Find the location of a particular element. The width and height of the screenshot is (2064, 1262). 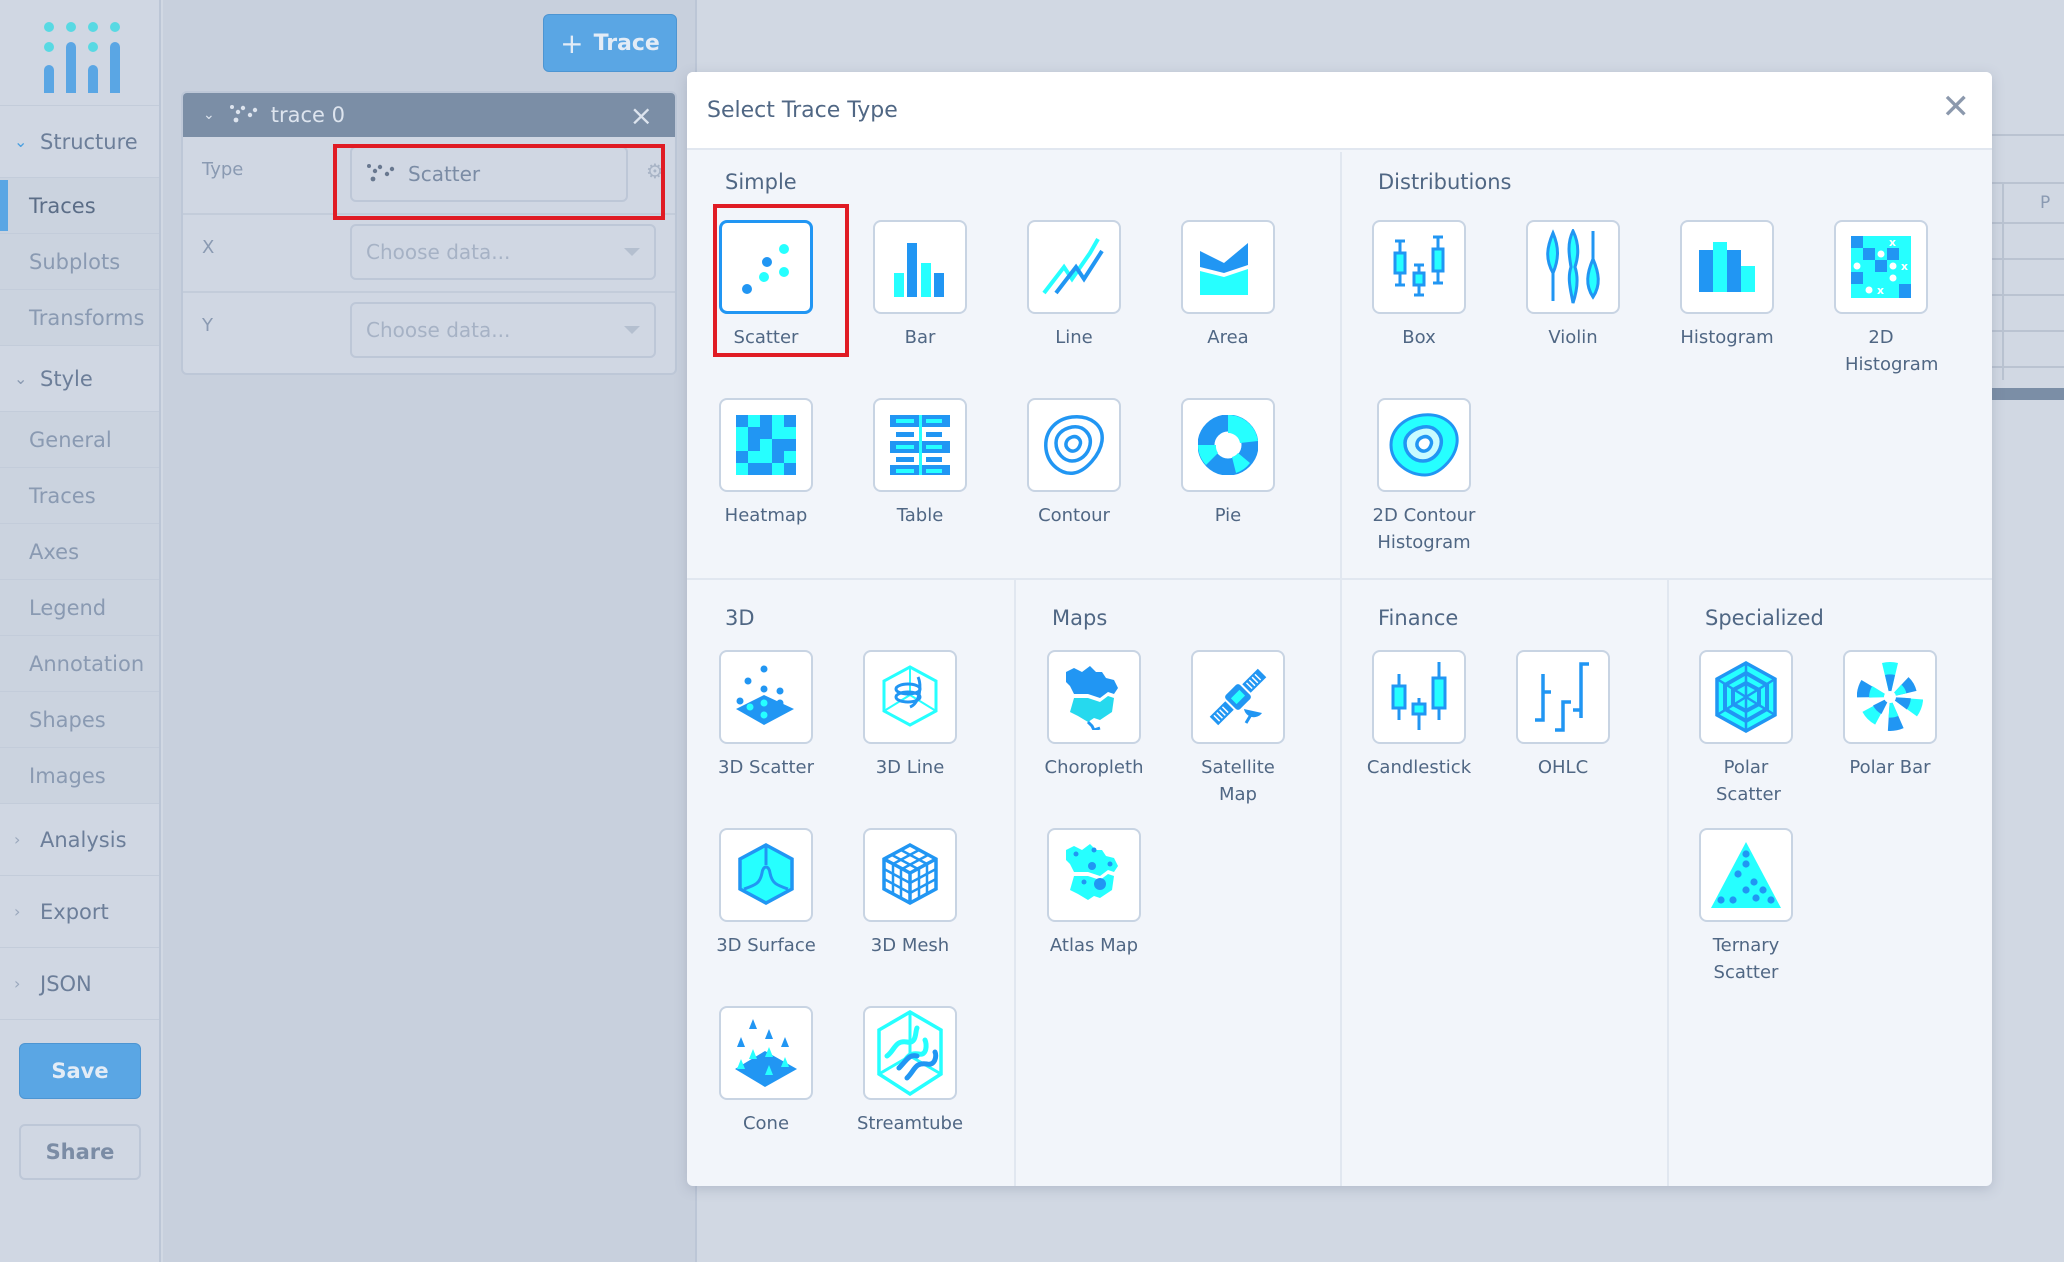

trace-type-polar-scatter: Polar Scatter is located at coordinates (1746, 729).